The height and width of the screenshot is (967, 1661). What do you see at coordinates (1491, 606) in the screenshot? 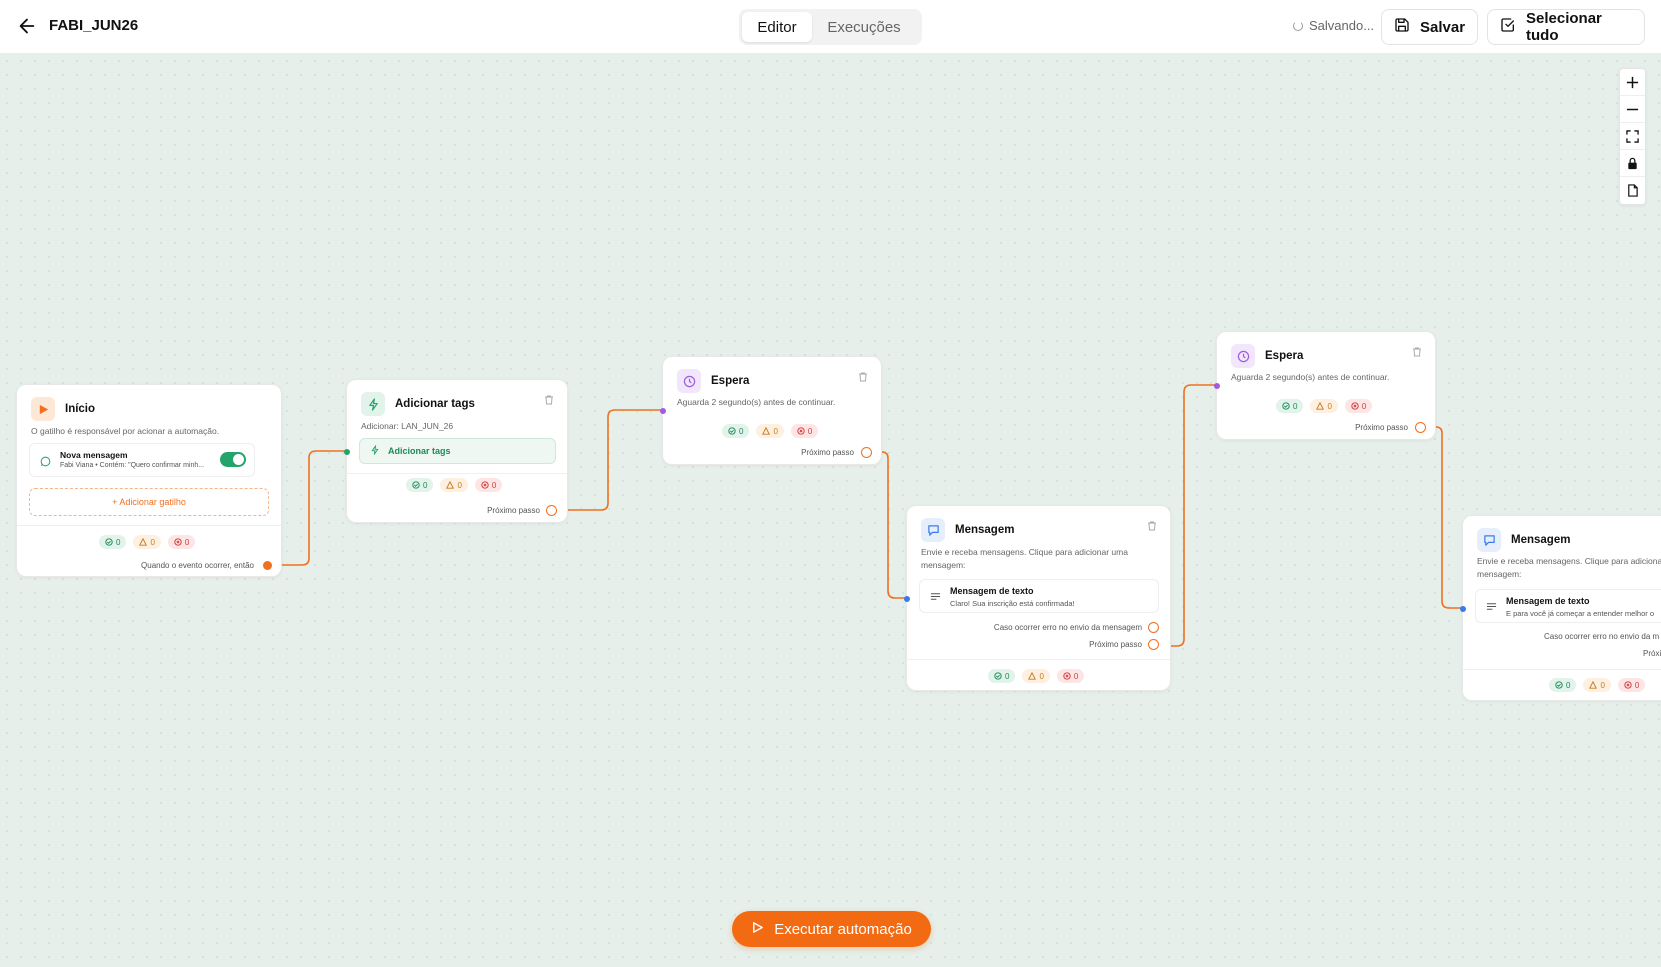
I see `text-lines-icon` at bounding box center [1491, 606].